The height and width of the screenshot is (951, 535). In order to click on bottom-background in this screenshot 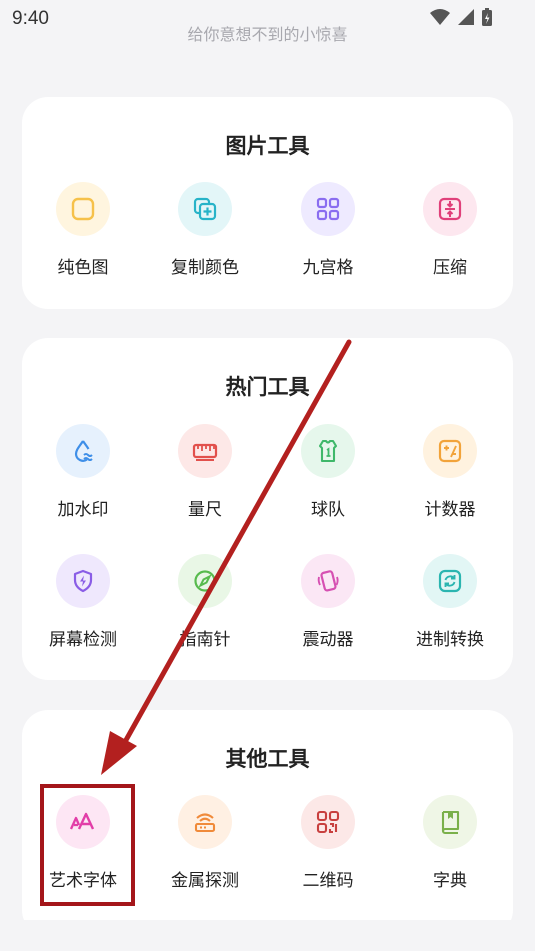, I will do `click(267, 935)`.